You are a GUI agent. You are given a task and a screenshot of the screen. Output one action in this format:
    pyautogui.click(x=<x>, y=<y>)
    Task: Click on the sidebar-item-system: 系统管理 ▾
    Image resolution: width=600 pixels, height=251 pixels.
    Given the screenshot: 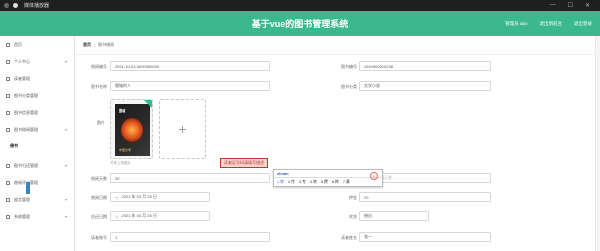 What is the action you would take?
    pyautogui.click(x=37, y=216)
    